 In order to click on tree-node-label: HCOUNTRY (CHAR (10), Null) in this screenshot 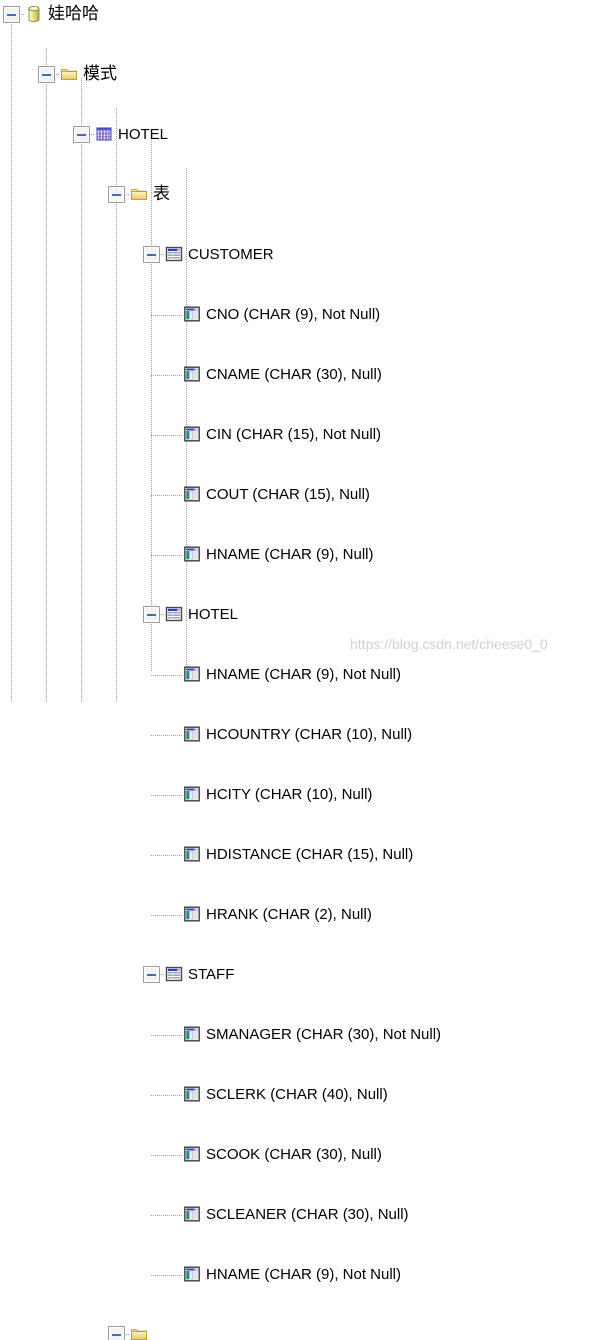, I will do `click(309, 734)`.